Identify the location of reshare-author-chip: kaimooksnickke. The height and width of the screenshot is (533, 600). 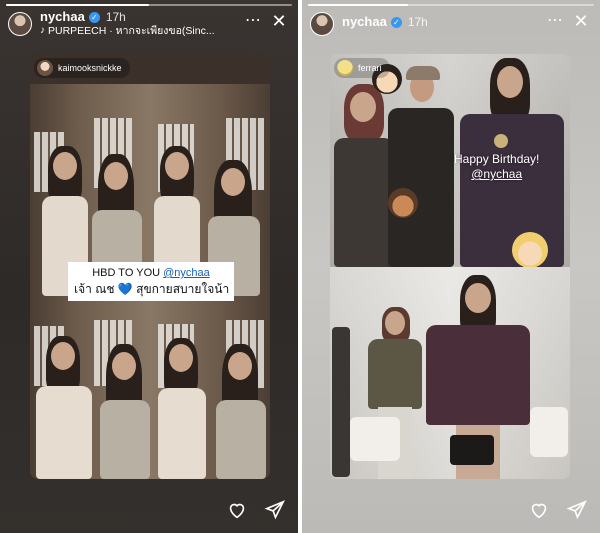
(82, 68).